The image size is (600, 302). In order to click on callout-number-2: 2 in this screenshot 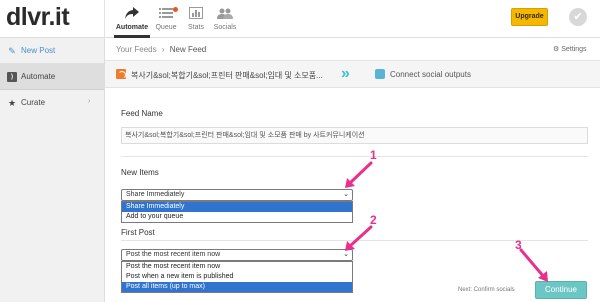, I will do `click(373, 220)`.